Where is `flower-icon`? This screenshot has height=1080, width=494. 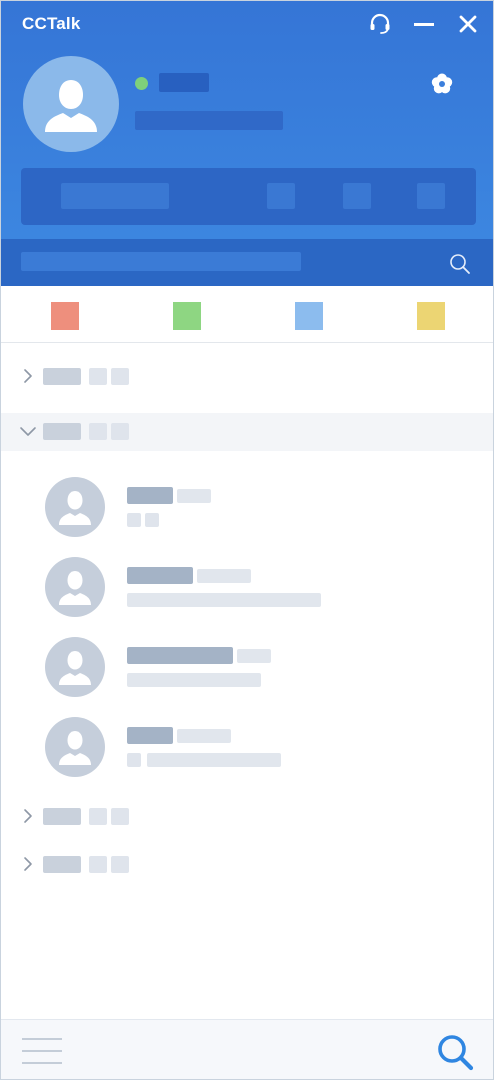 flower-icon is located at coordinates (442, 83).